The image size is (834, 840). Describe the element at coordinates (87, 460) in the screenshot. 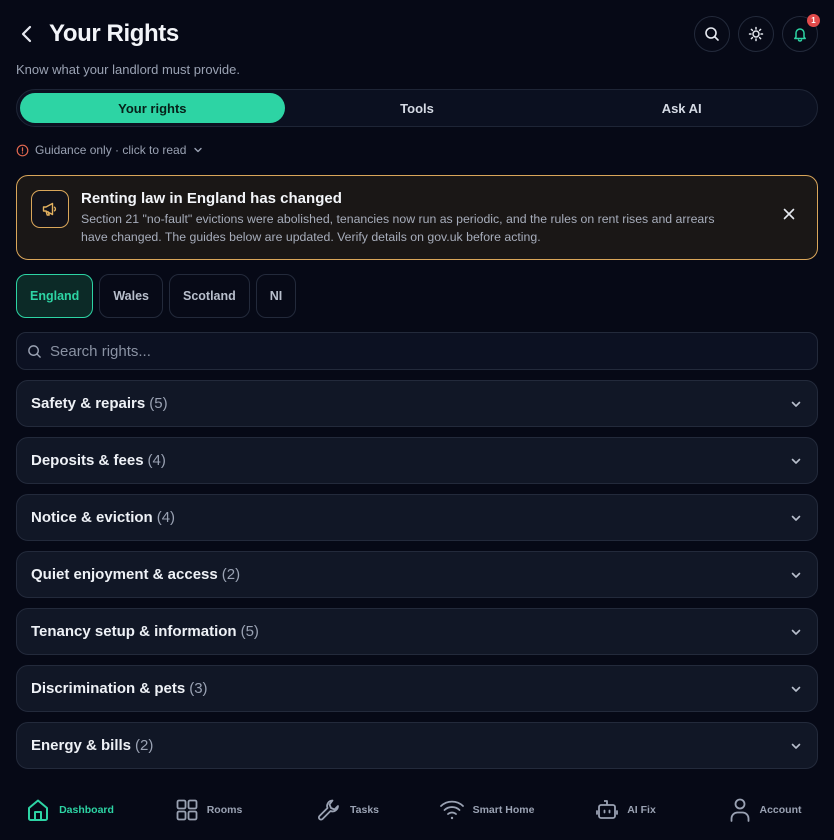

I see `category-name: Deposits & fees` at that location.